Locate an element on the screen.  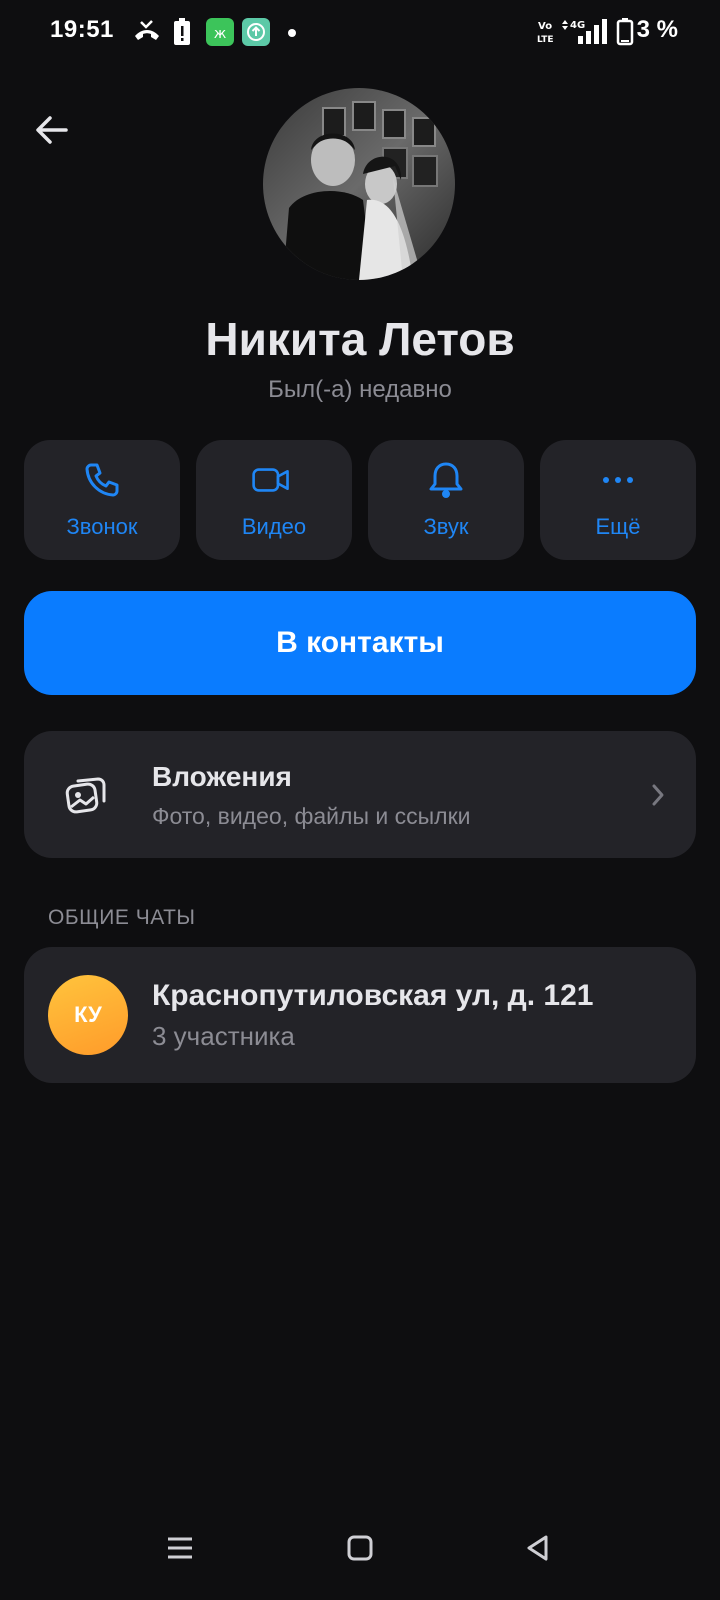
gallery-icon is located at coordinates (85, 795).